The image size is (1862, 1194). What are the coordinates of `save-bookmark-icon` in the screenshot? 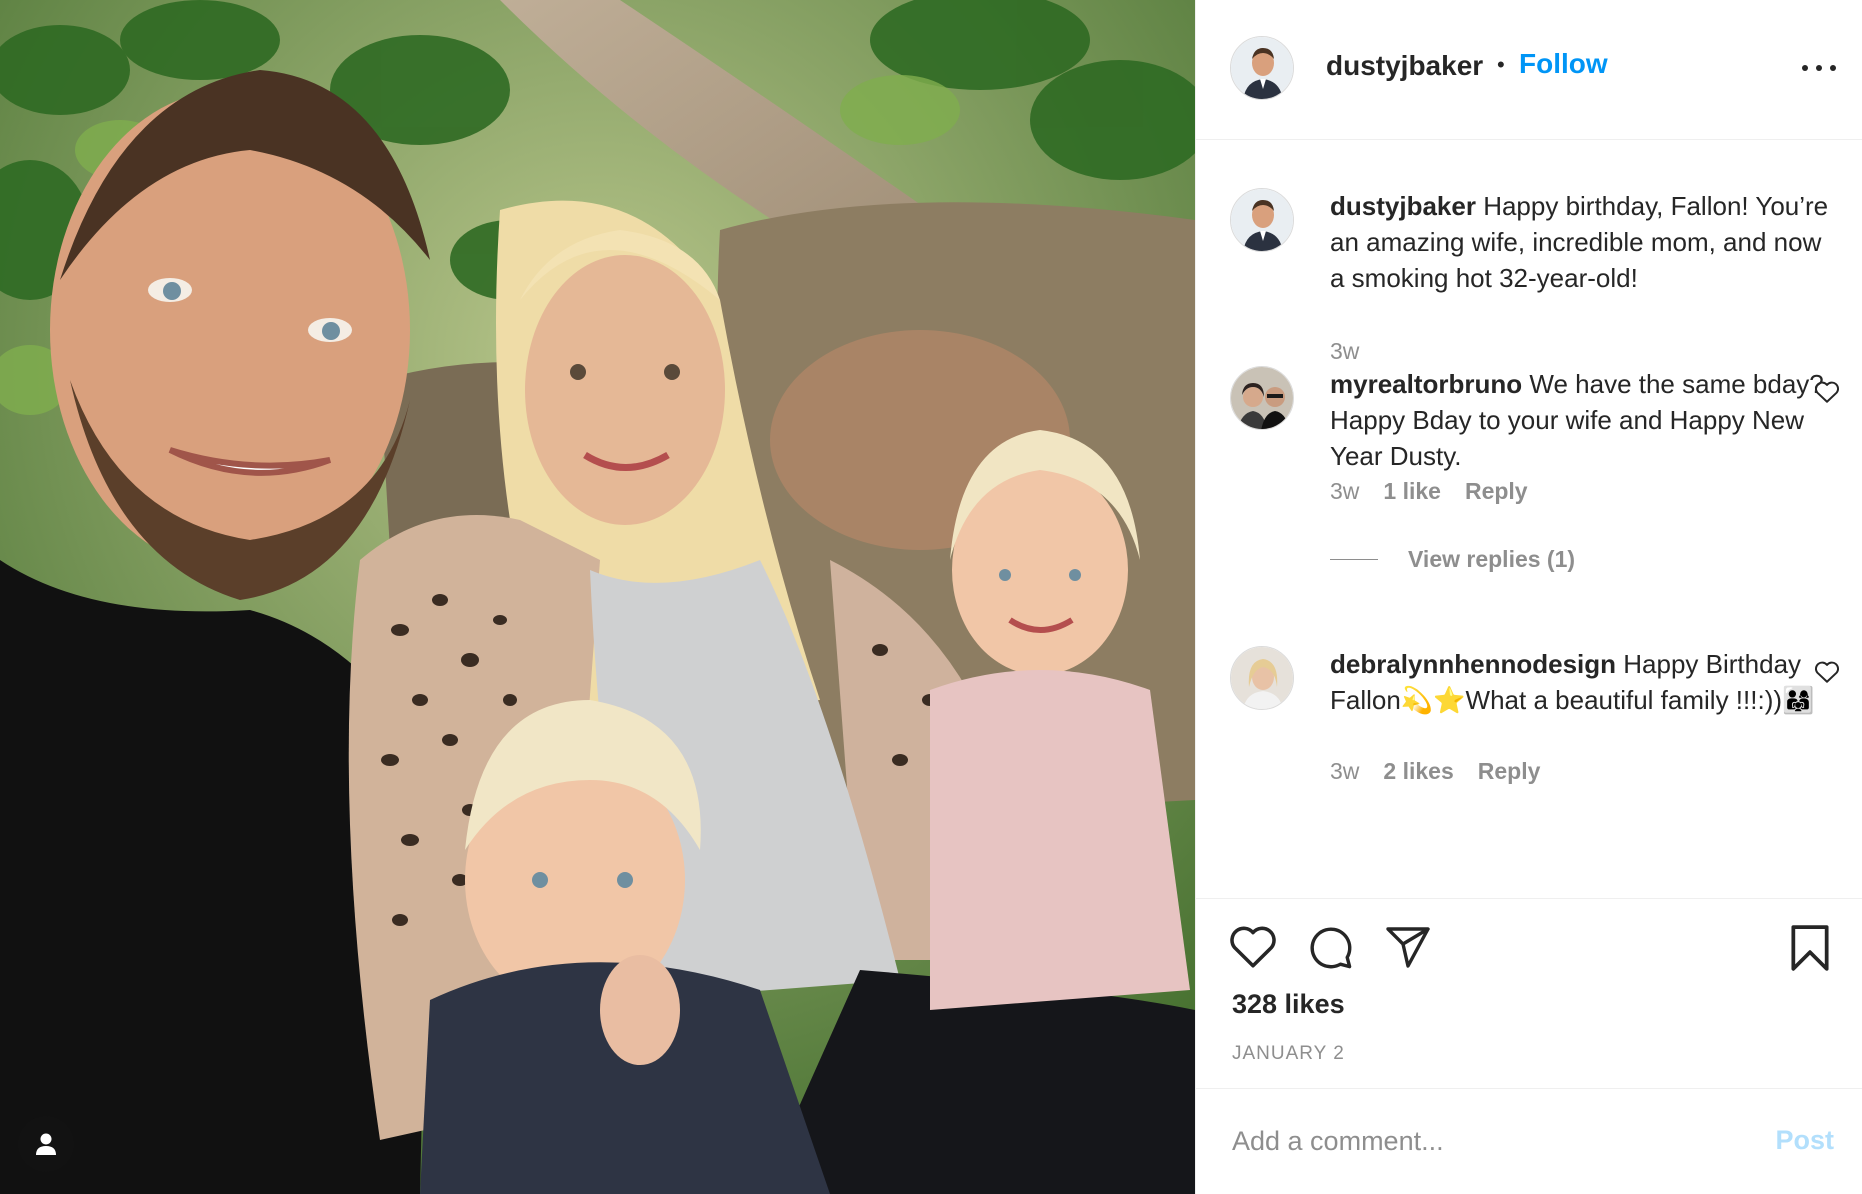 It's located at (1810, 948).